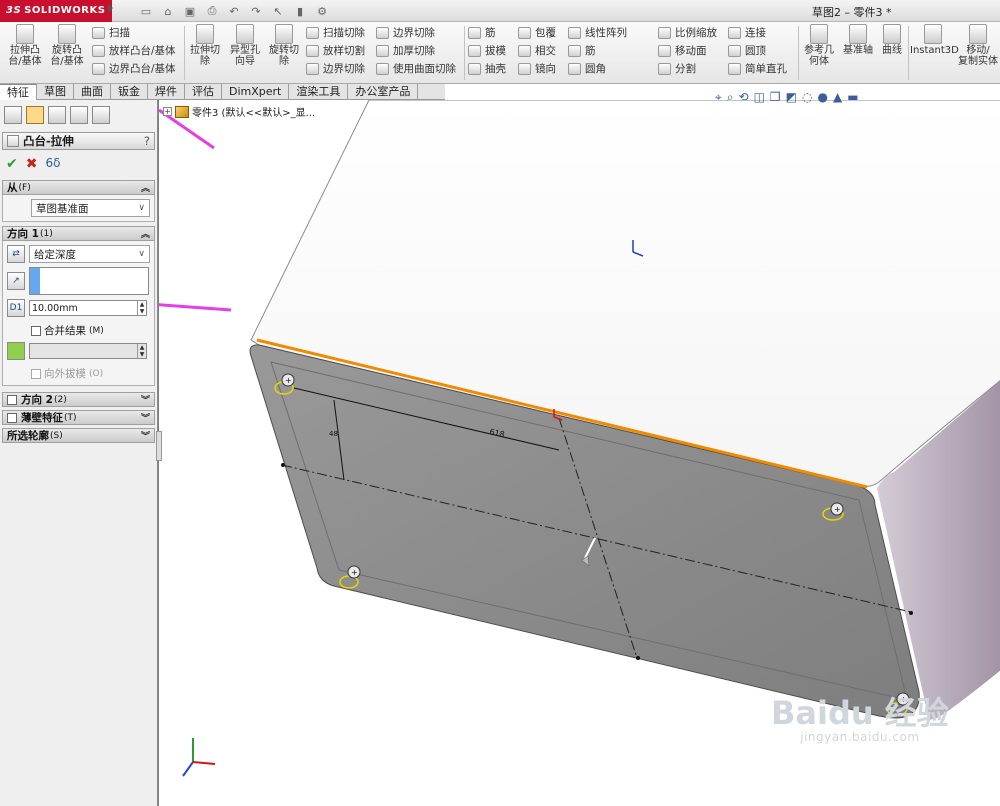 The width and height of the screenshot is (1000, 806). Describe the element at coordinates (791, 97) in the screenshot. I see `display-style-icon: ◩` at that location.